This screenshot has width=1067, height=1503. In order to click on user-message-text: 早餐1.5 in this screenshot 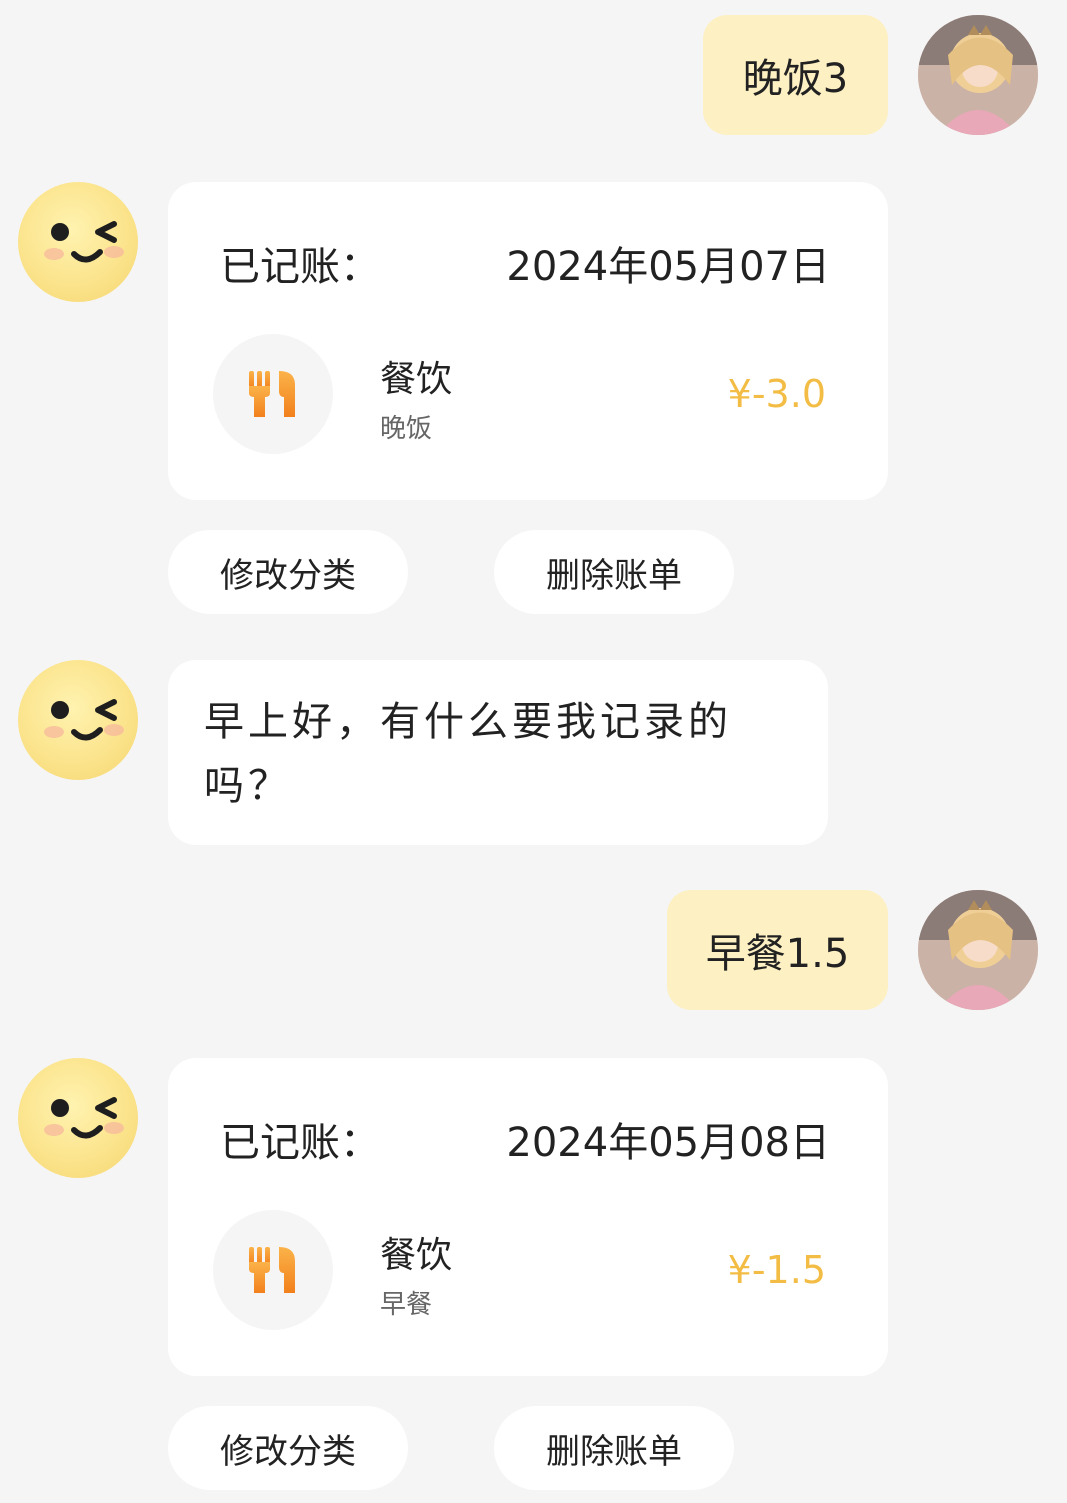, I will do `click(777, 954)`.